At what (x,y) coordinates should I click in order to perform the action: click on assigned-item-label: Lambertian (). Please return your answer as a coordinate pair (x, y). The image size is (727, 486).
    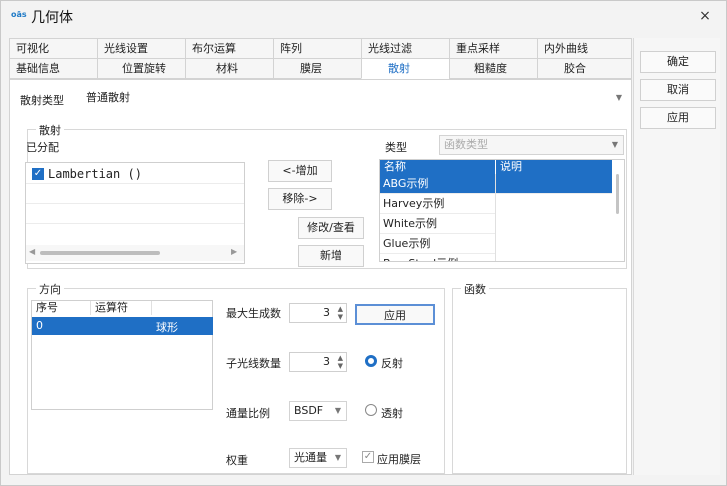
    Looking at the image, I should click on (95, 174).